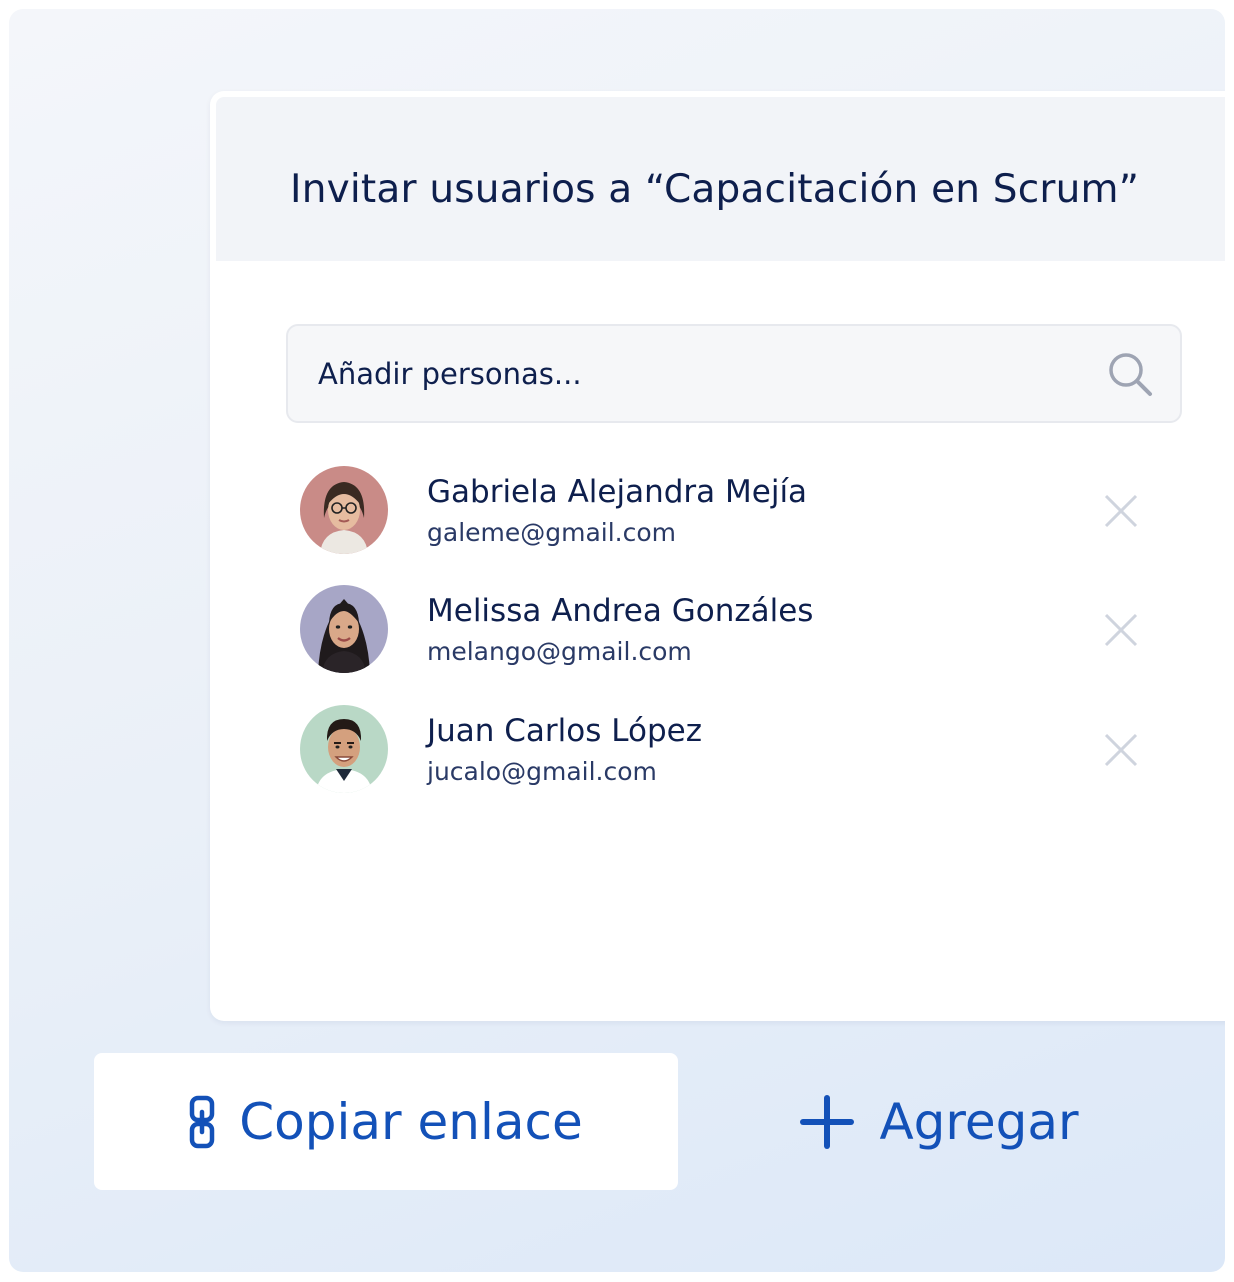 The width and height of the screenshot is (1234, 1282). What do you see at coordinates (552, 532) in the screenshot?
I see `user-email: galeme@gmail.com` at bounding box center [552, 532].